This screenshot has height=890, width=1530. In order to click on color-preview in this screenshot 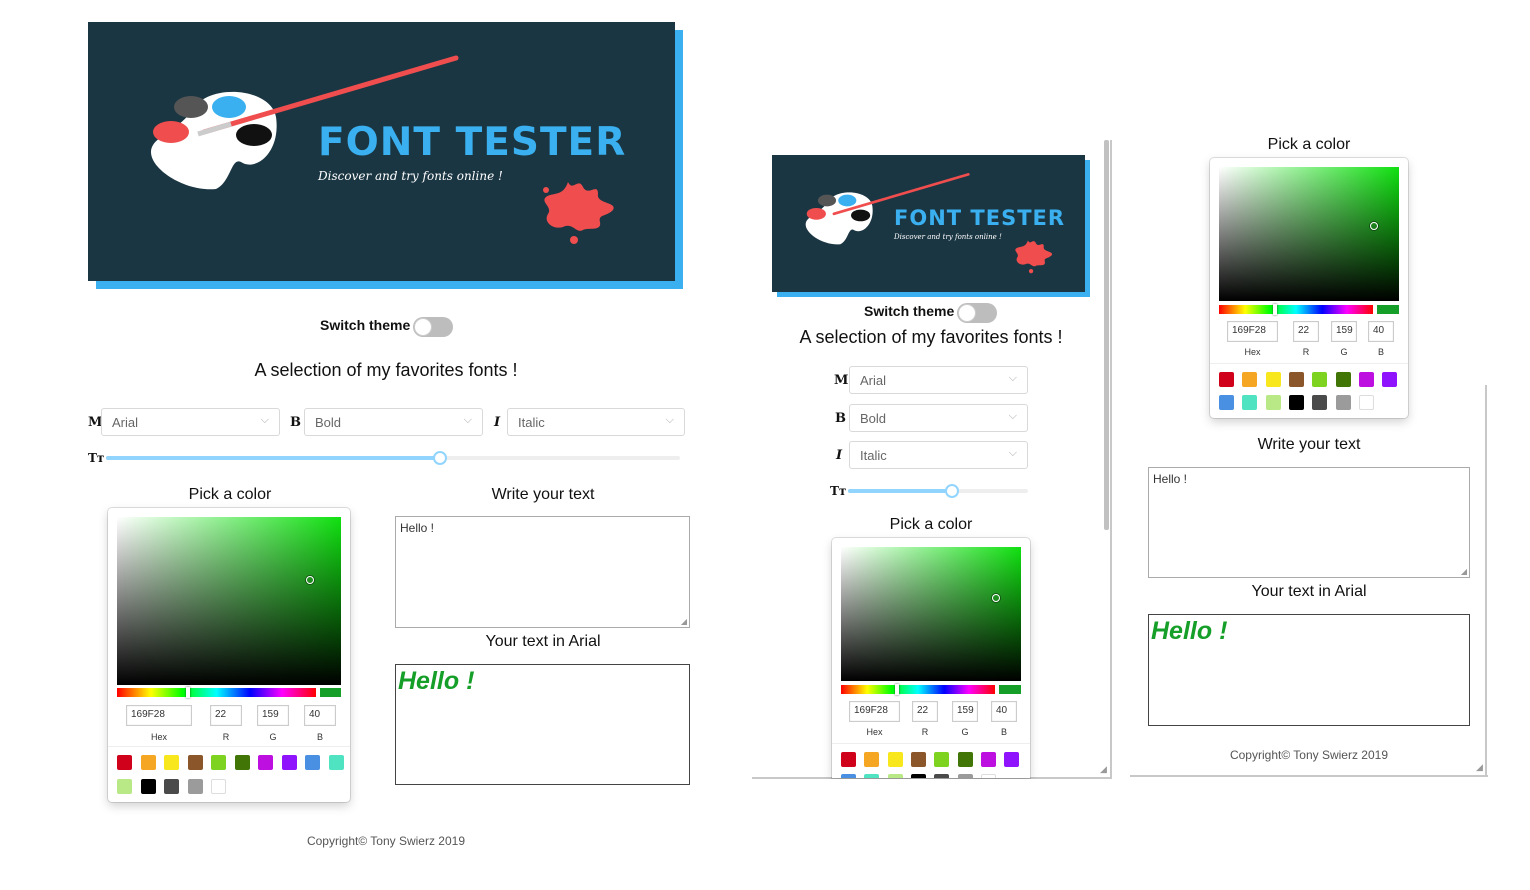, I will do `click(330, 692)`.